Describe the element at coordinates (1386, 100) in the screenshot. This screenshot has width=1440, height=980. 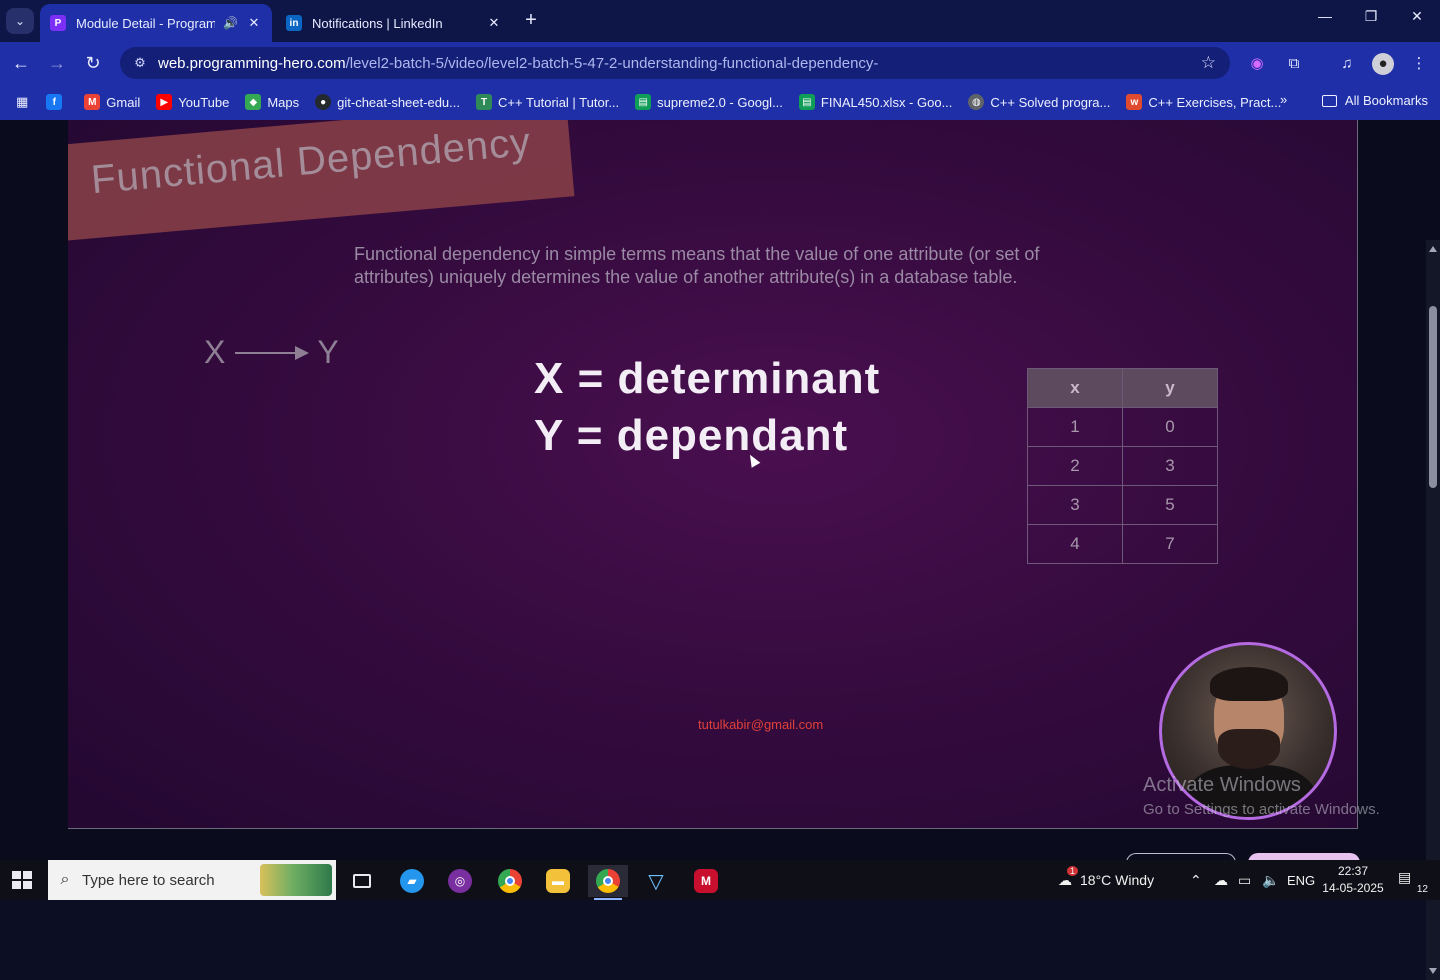
I see `all-bookmarks-label: All Bookmarks` at that location.